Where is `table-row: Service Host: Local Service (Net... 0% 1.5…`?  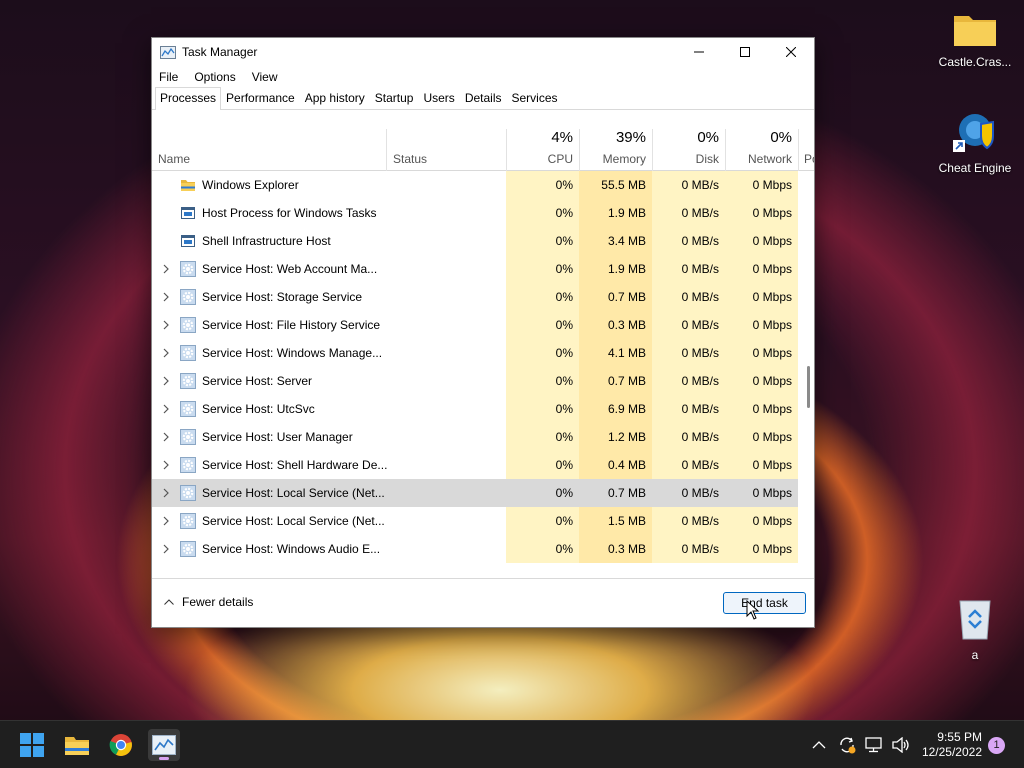
table-row: Service Host: Local Service (Net... 0% 1.5… is located at coordinates (475, 521).